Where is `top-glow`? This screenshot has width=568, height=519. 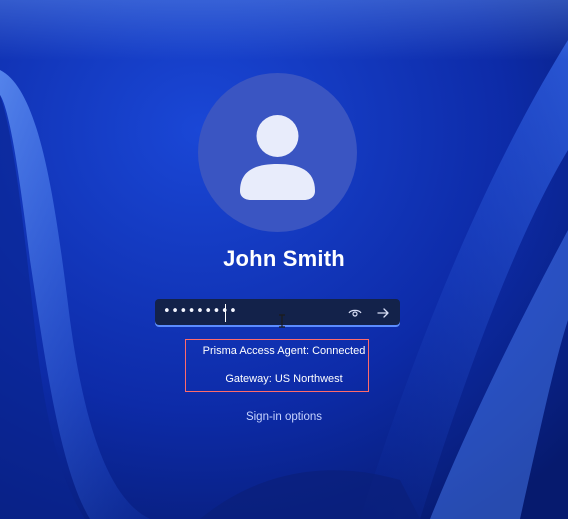
top-glow is located at coordinates (284, 30).